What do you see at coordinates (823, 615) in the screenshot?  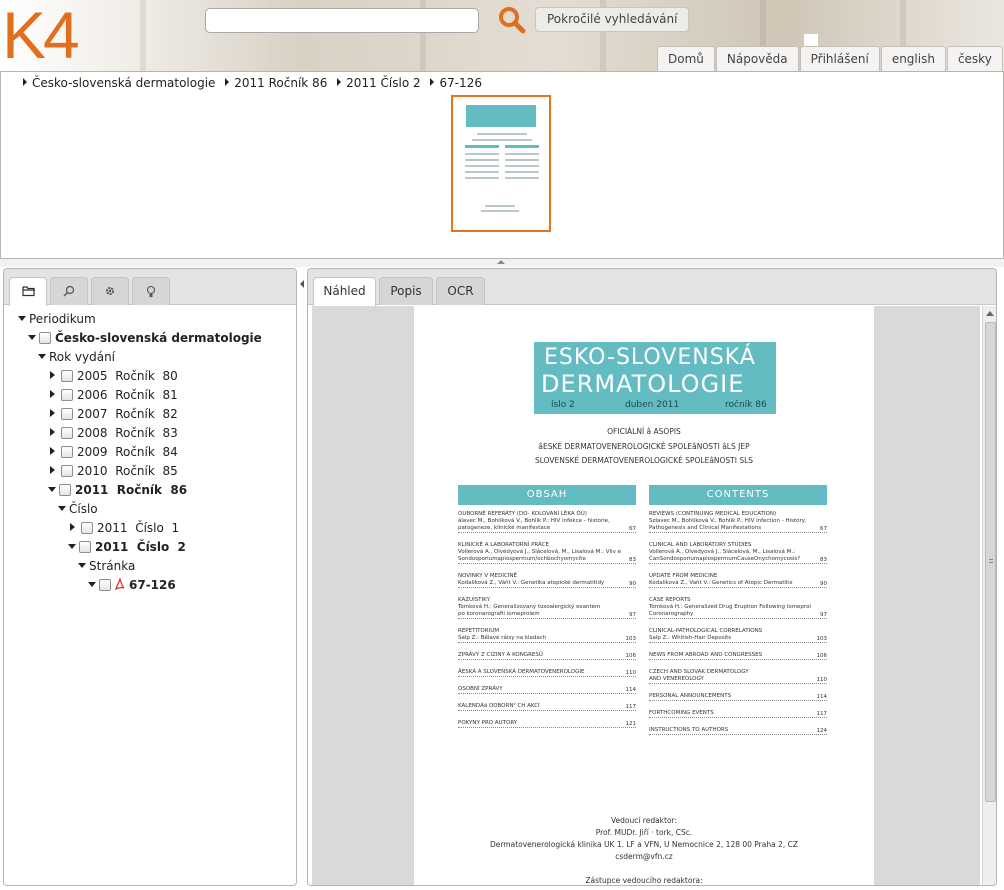 I see `toc-entry-page: 97` at bounding box center [823, 615].